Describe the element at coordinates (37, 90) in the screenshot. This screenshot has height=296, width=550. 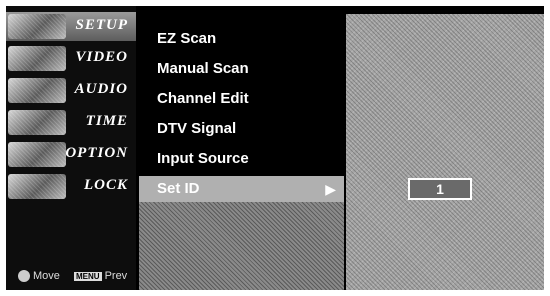
I see `audio-icon` at that location.